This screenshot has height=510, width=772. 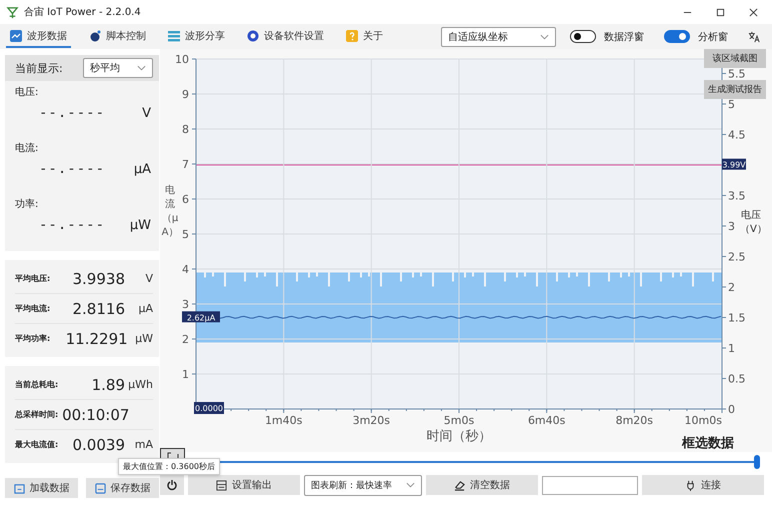 I want to click on tab: 脚本控制, so click(x=117, y=37).